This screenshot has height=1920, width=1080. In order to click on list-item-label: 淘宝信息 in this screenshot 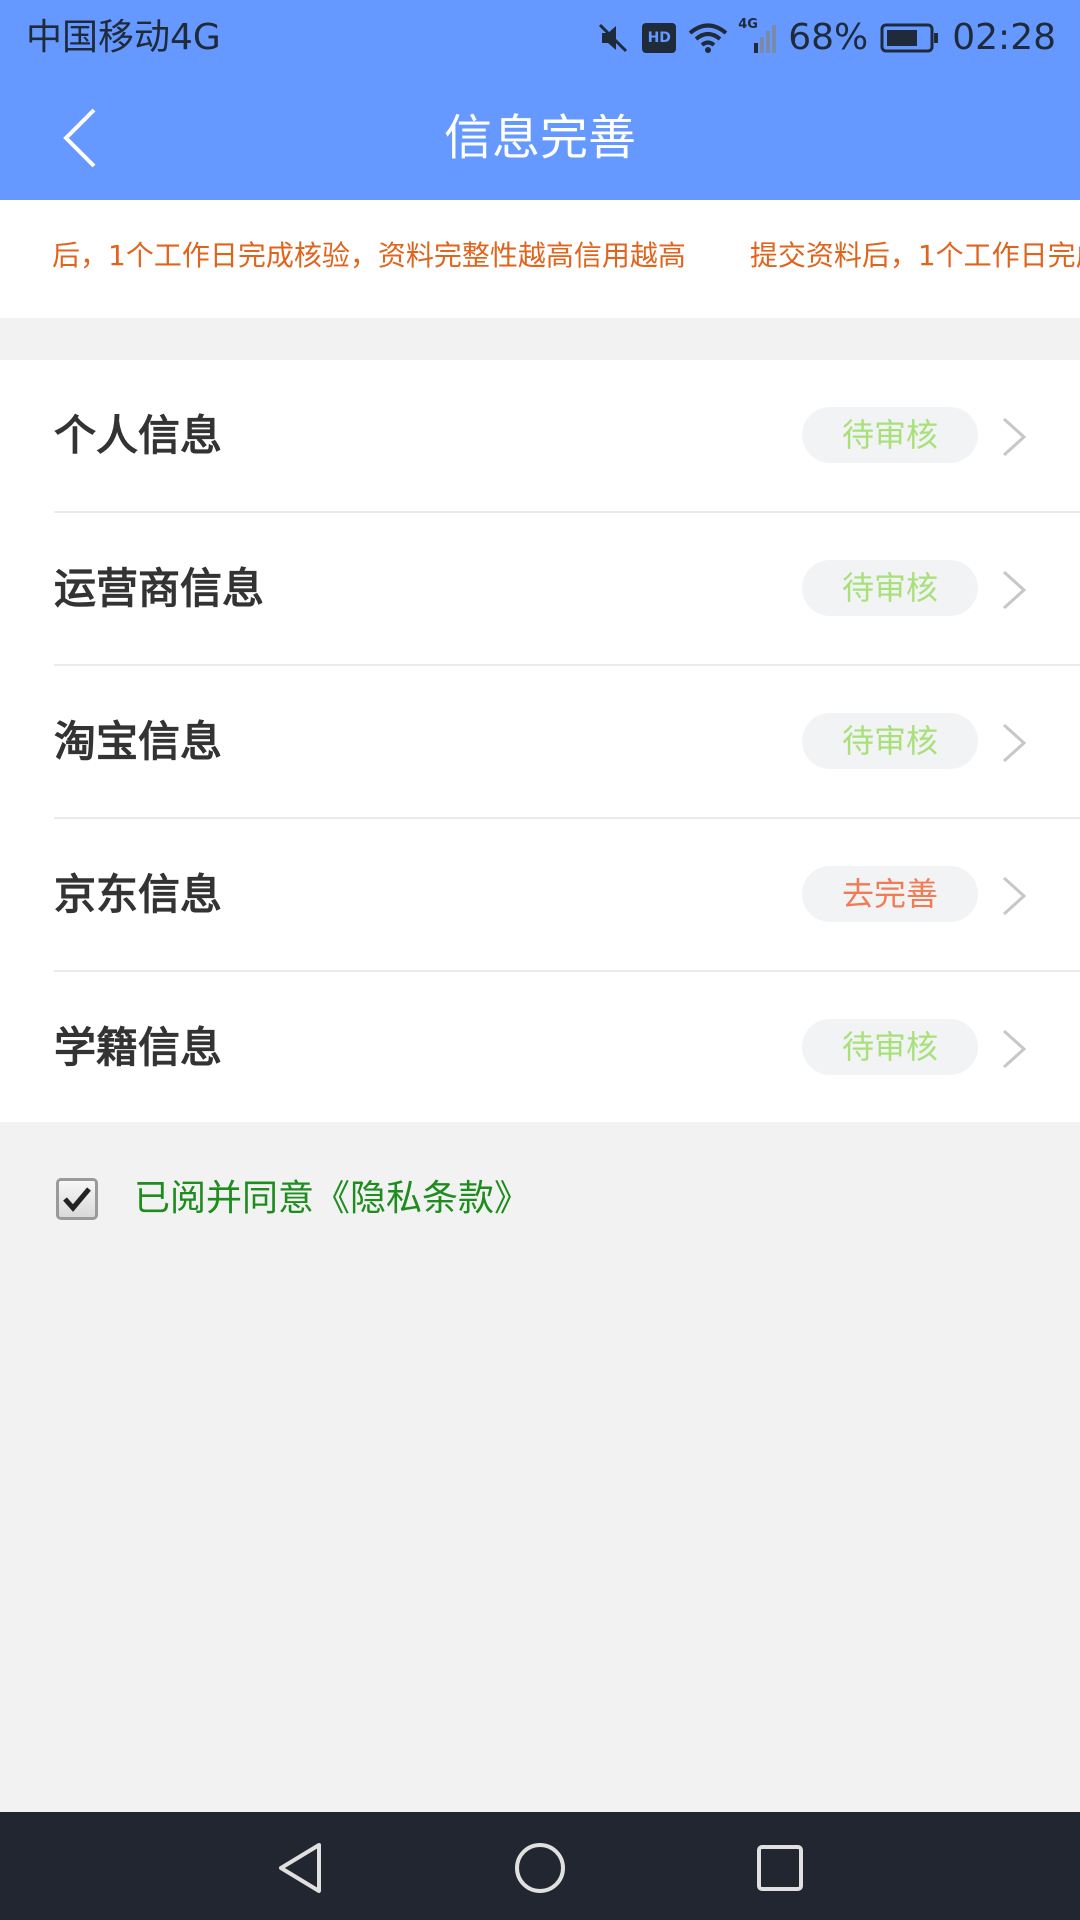, I will do `click(138, 741)`.